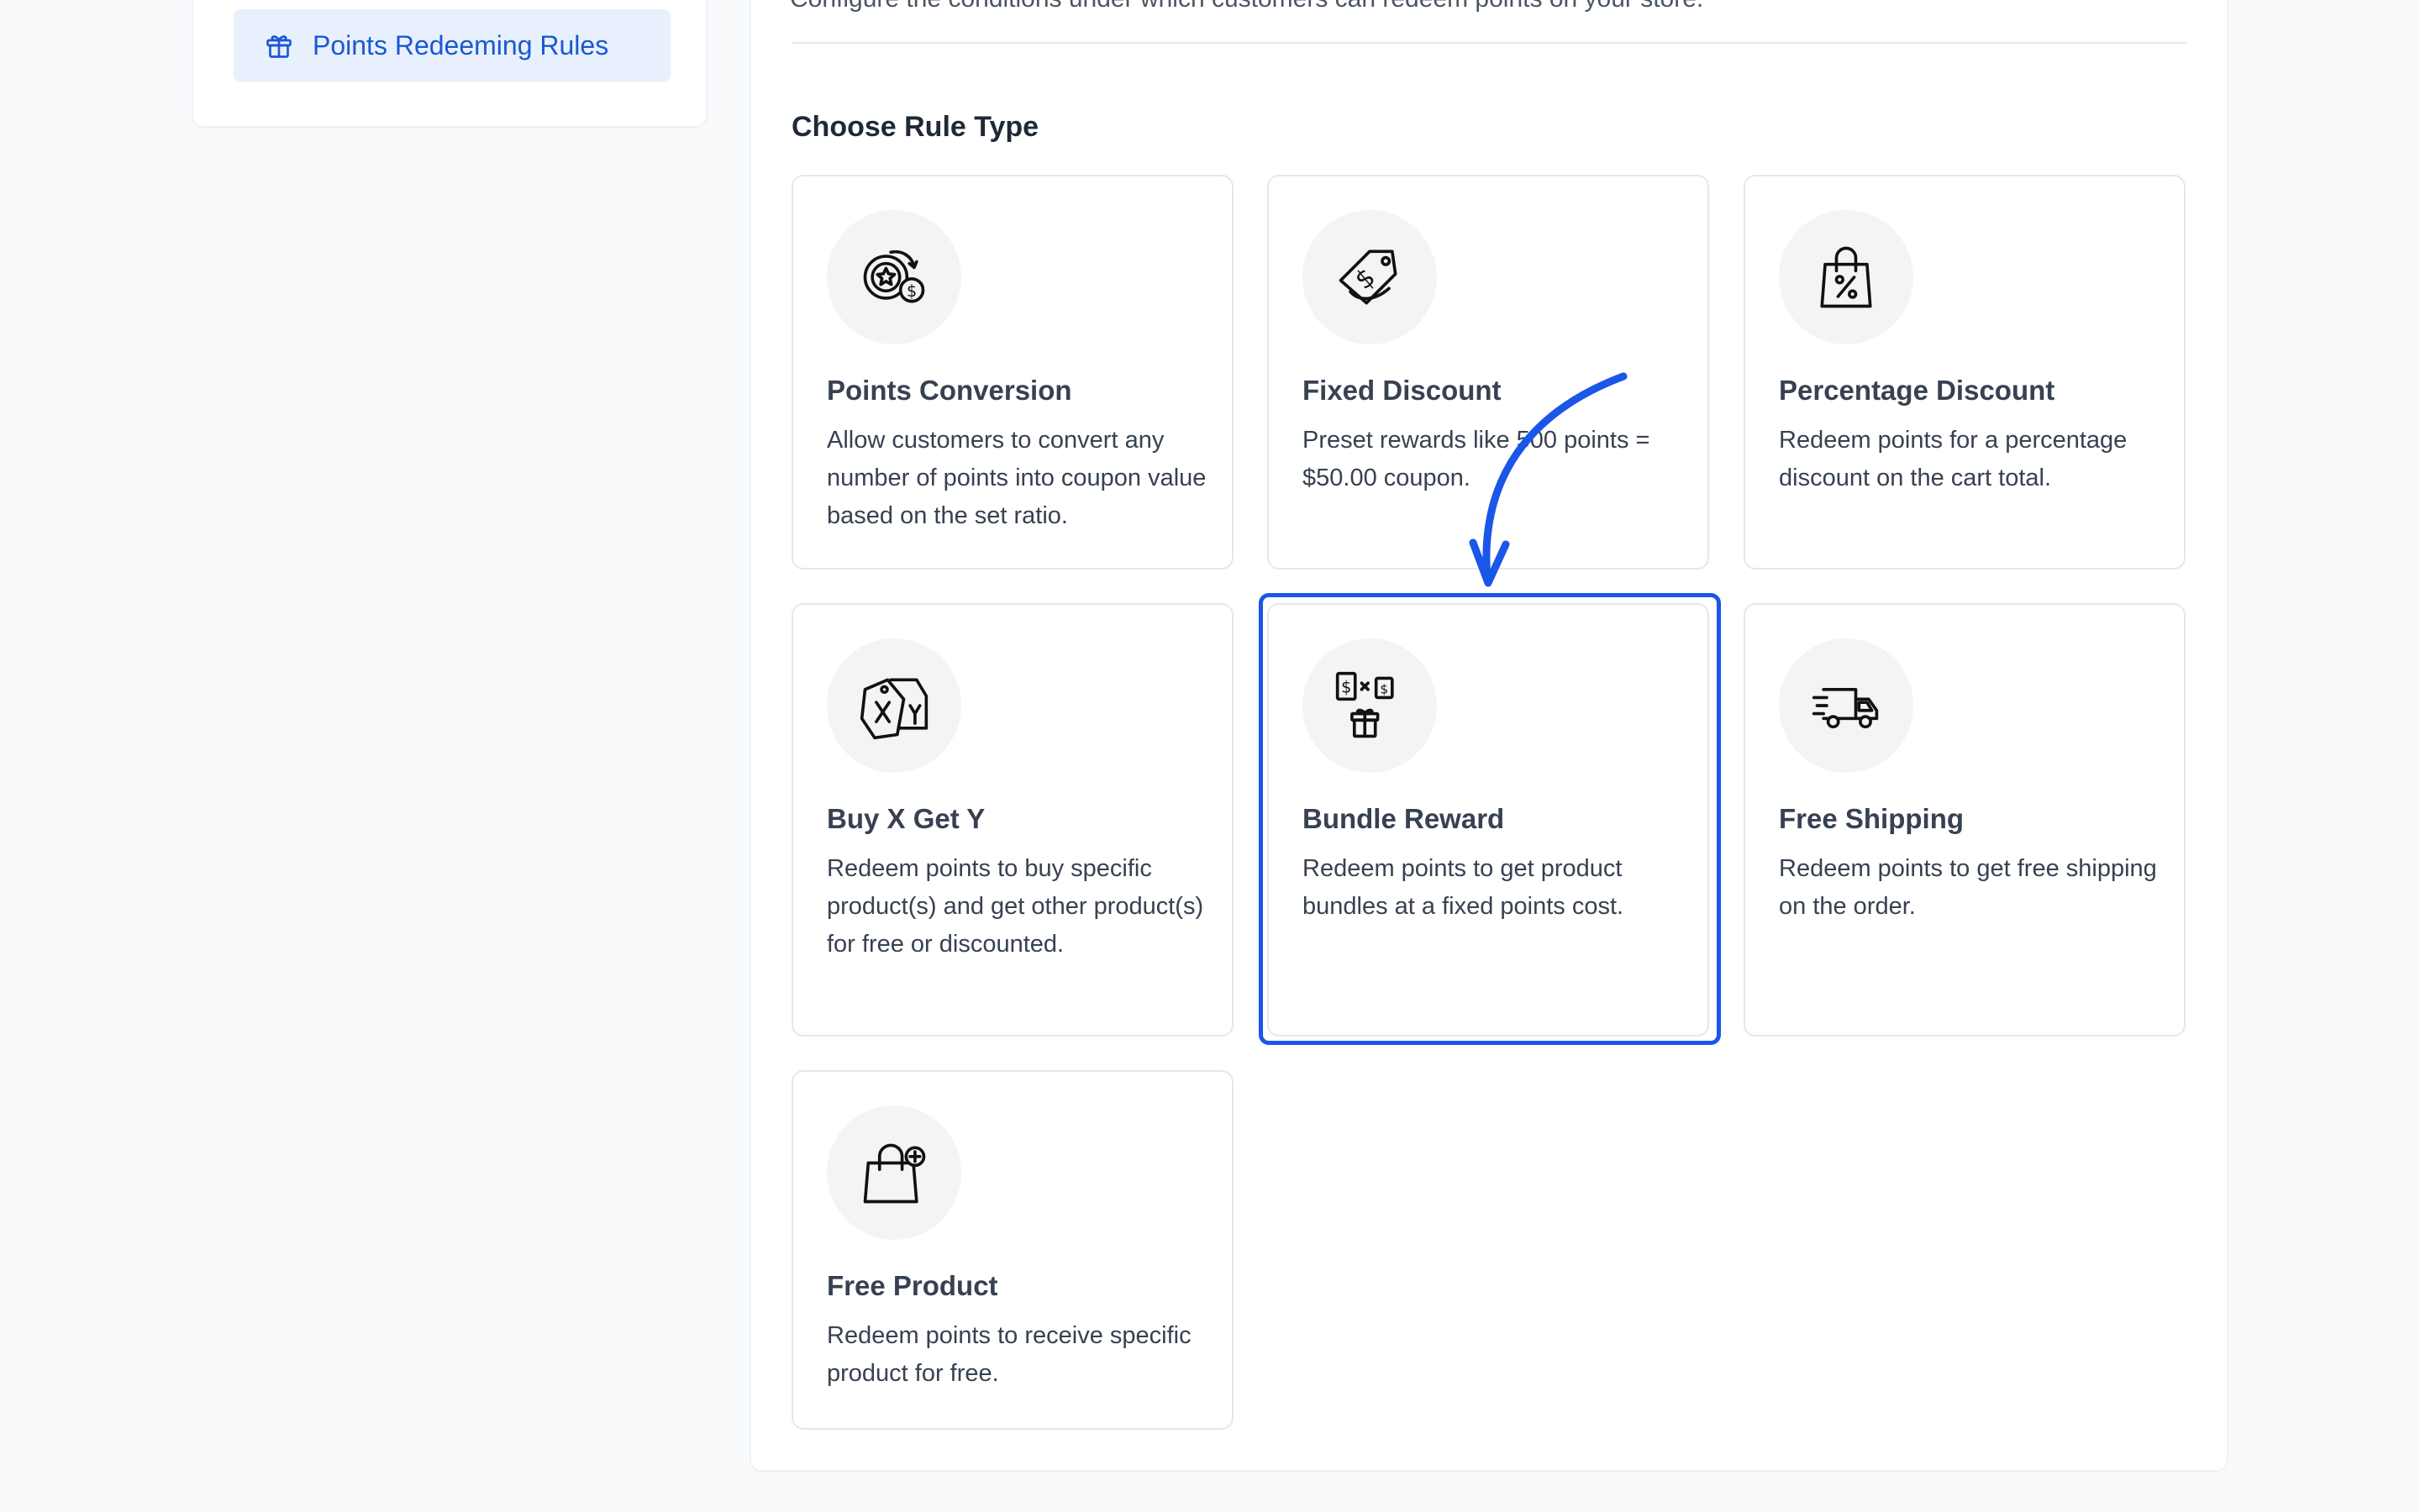 The image size is (2420, 1512). I want to click on divider, so click(1489, 43).